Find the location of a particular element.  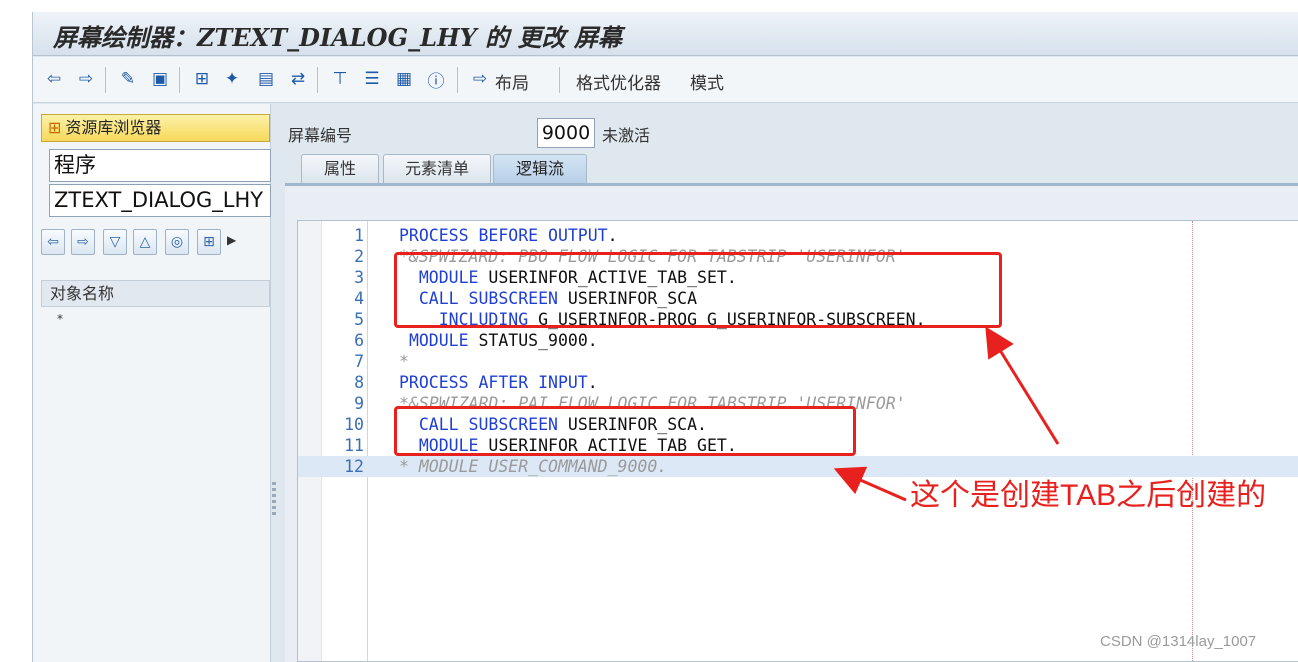

repository-browser-button: ⊞ 资源库浏览器 is located at coordinates (155, 128).